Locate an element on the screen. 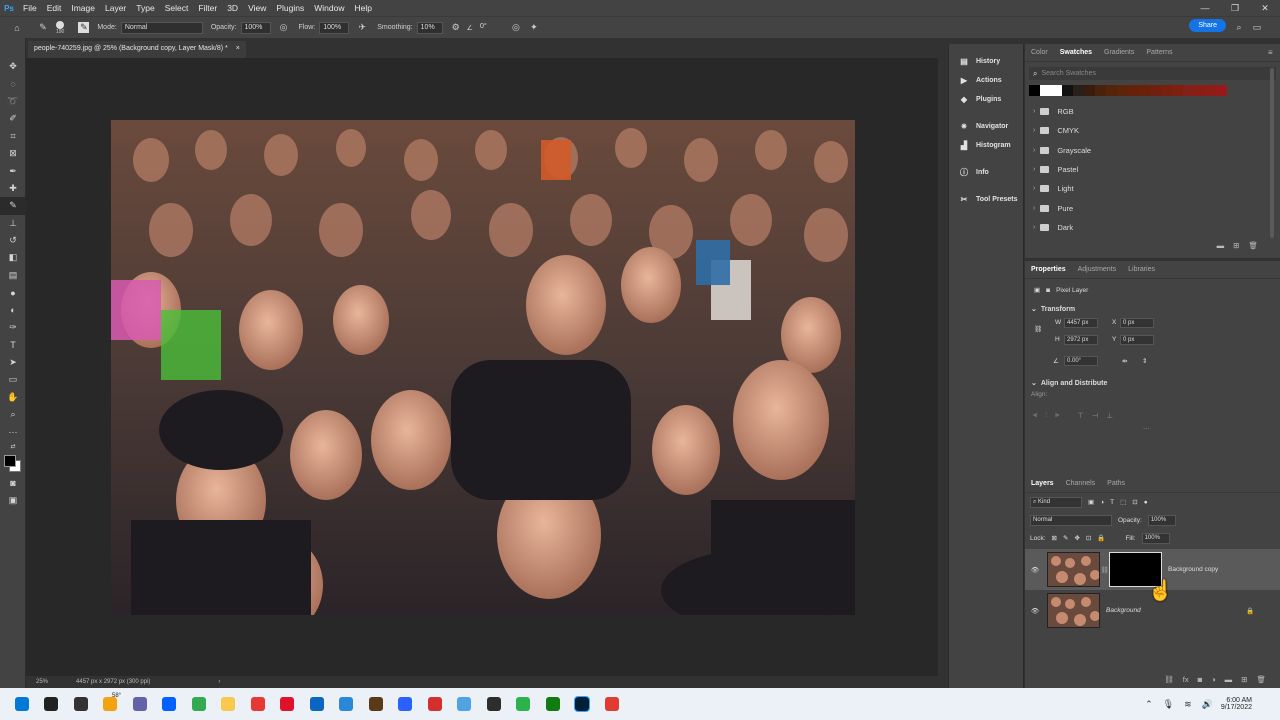 Image resolution: width=1280 pixels, height=720 pixels. swatches-panel-menu-icon: ≡ is located at coordinates (1271, 52).